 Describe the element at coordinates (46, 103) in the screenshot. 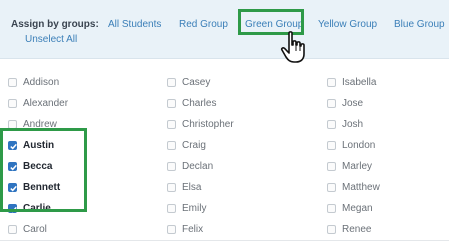

I see `student-name: Alexander` at that location.